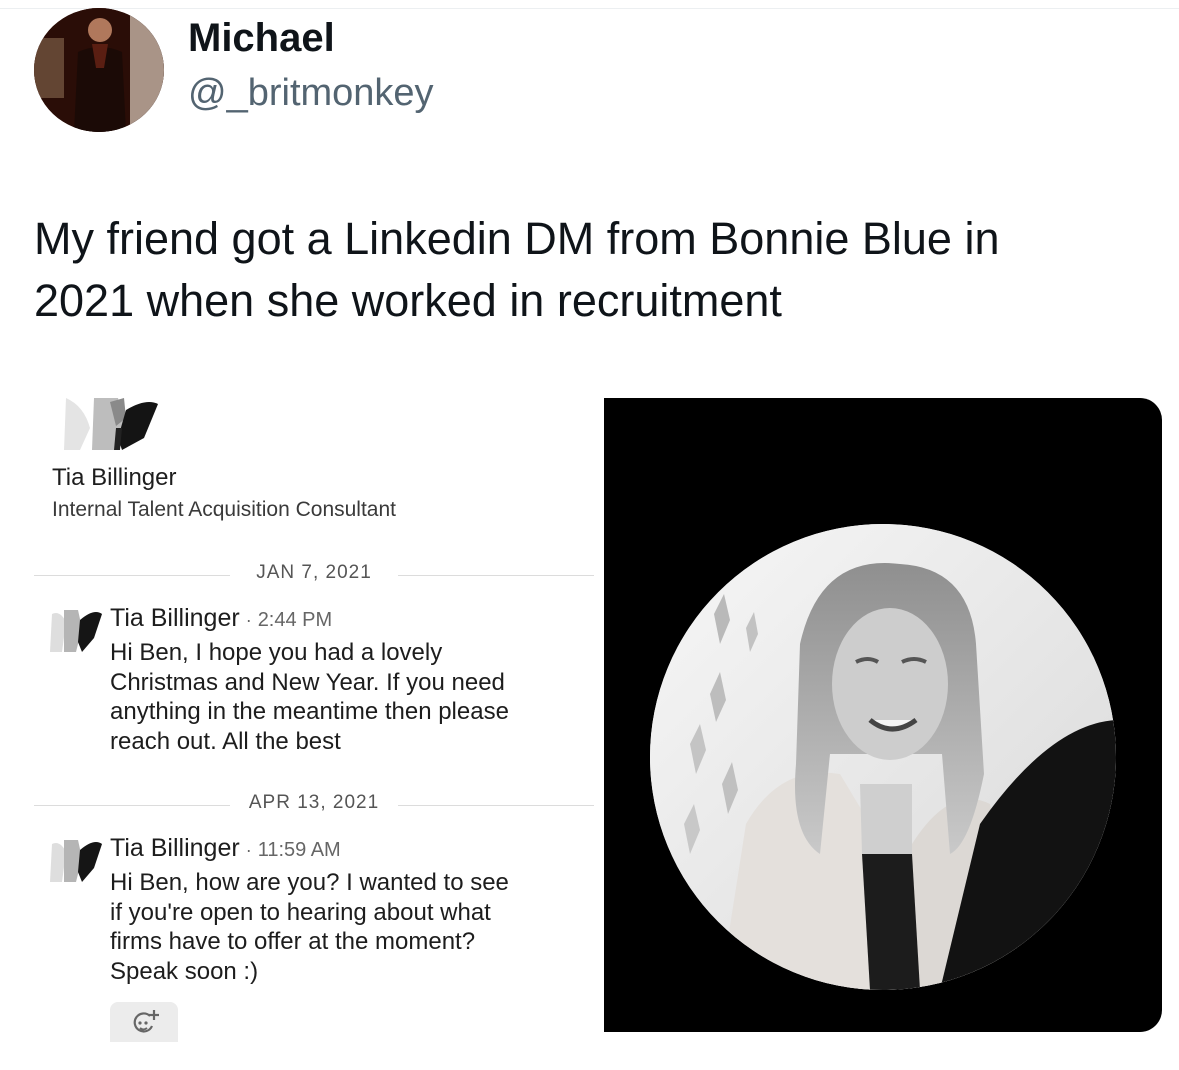 The width and height of the screenshot is (1179, 1070). I want to click on message-line: if you're open to hearing about what, so click(300, 912).